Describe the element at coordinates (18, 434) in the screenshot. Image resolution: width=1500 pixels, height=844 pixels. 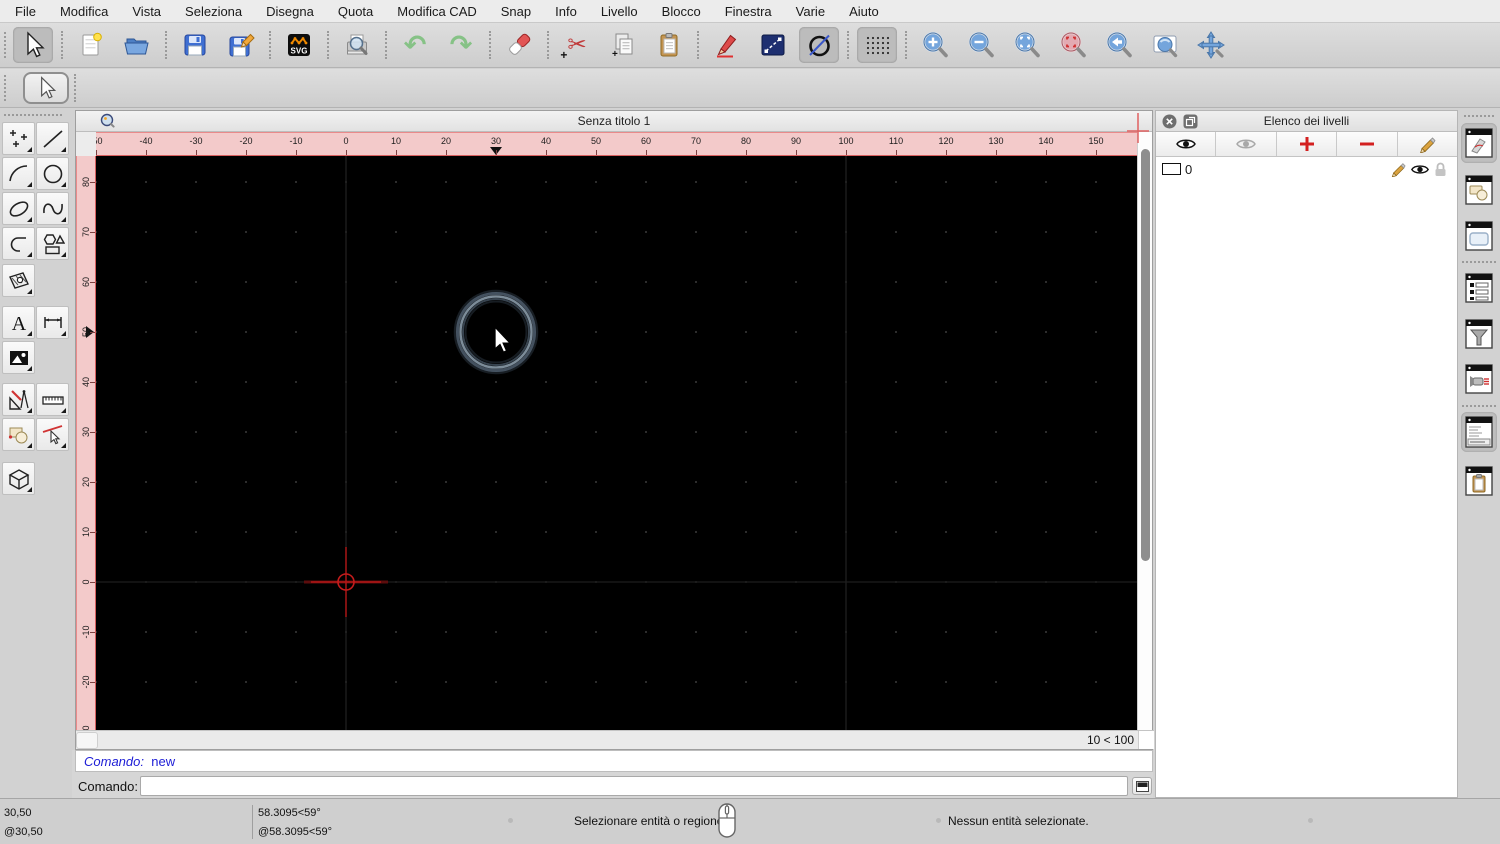
I see `blocks-tool-button` at that location.